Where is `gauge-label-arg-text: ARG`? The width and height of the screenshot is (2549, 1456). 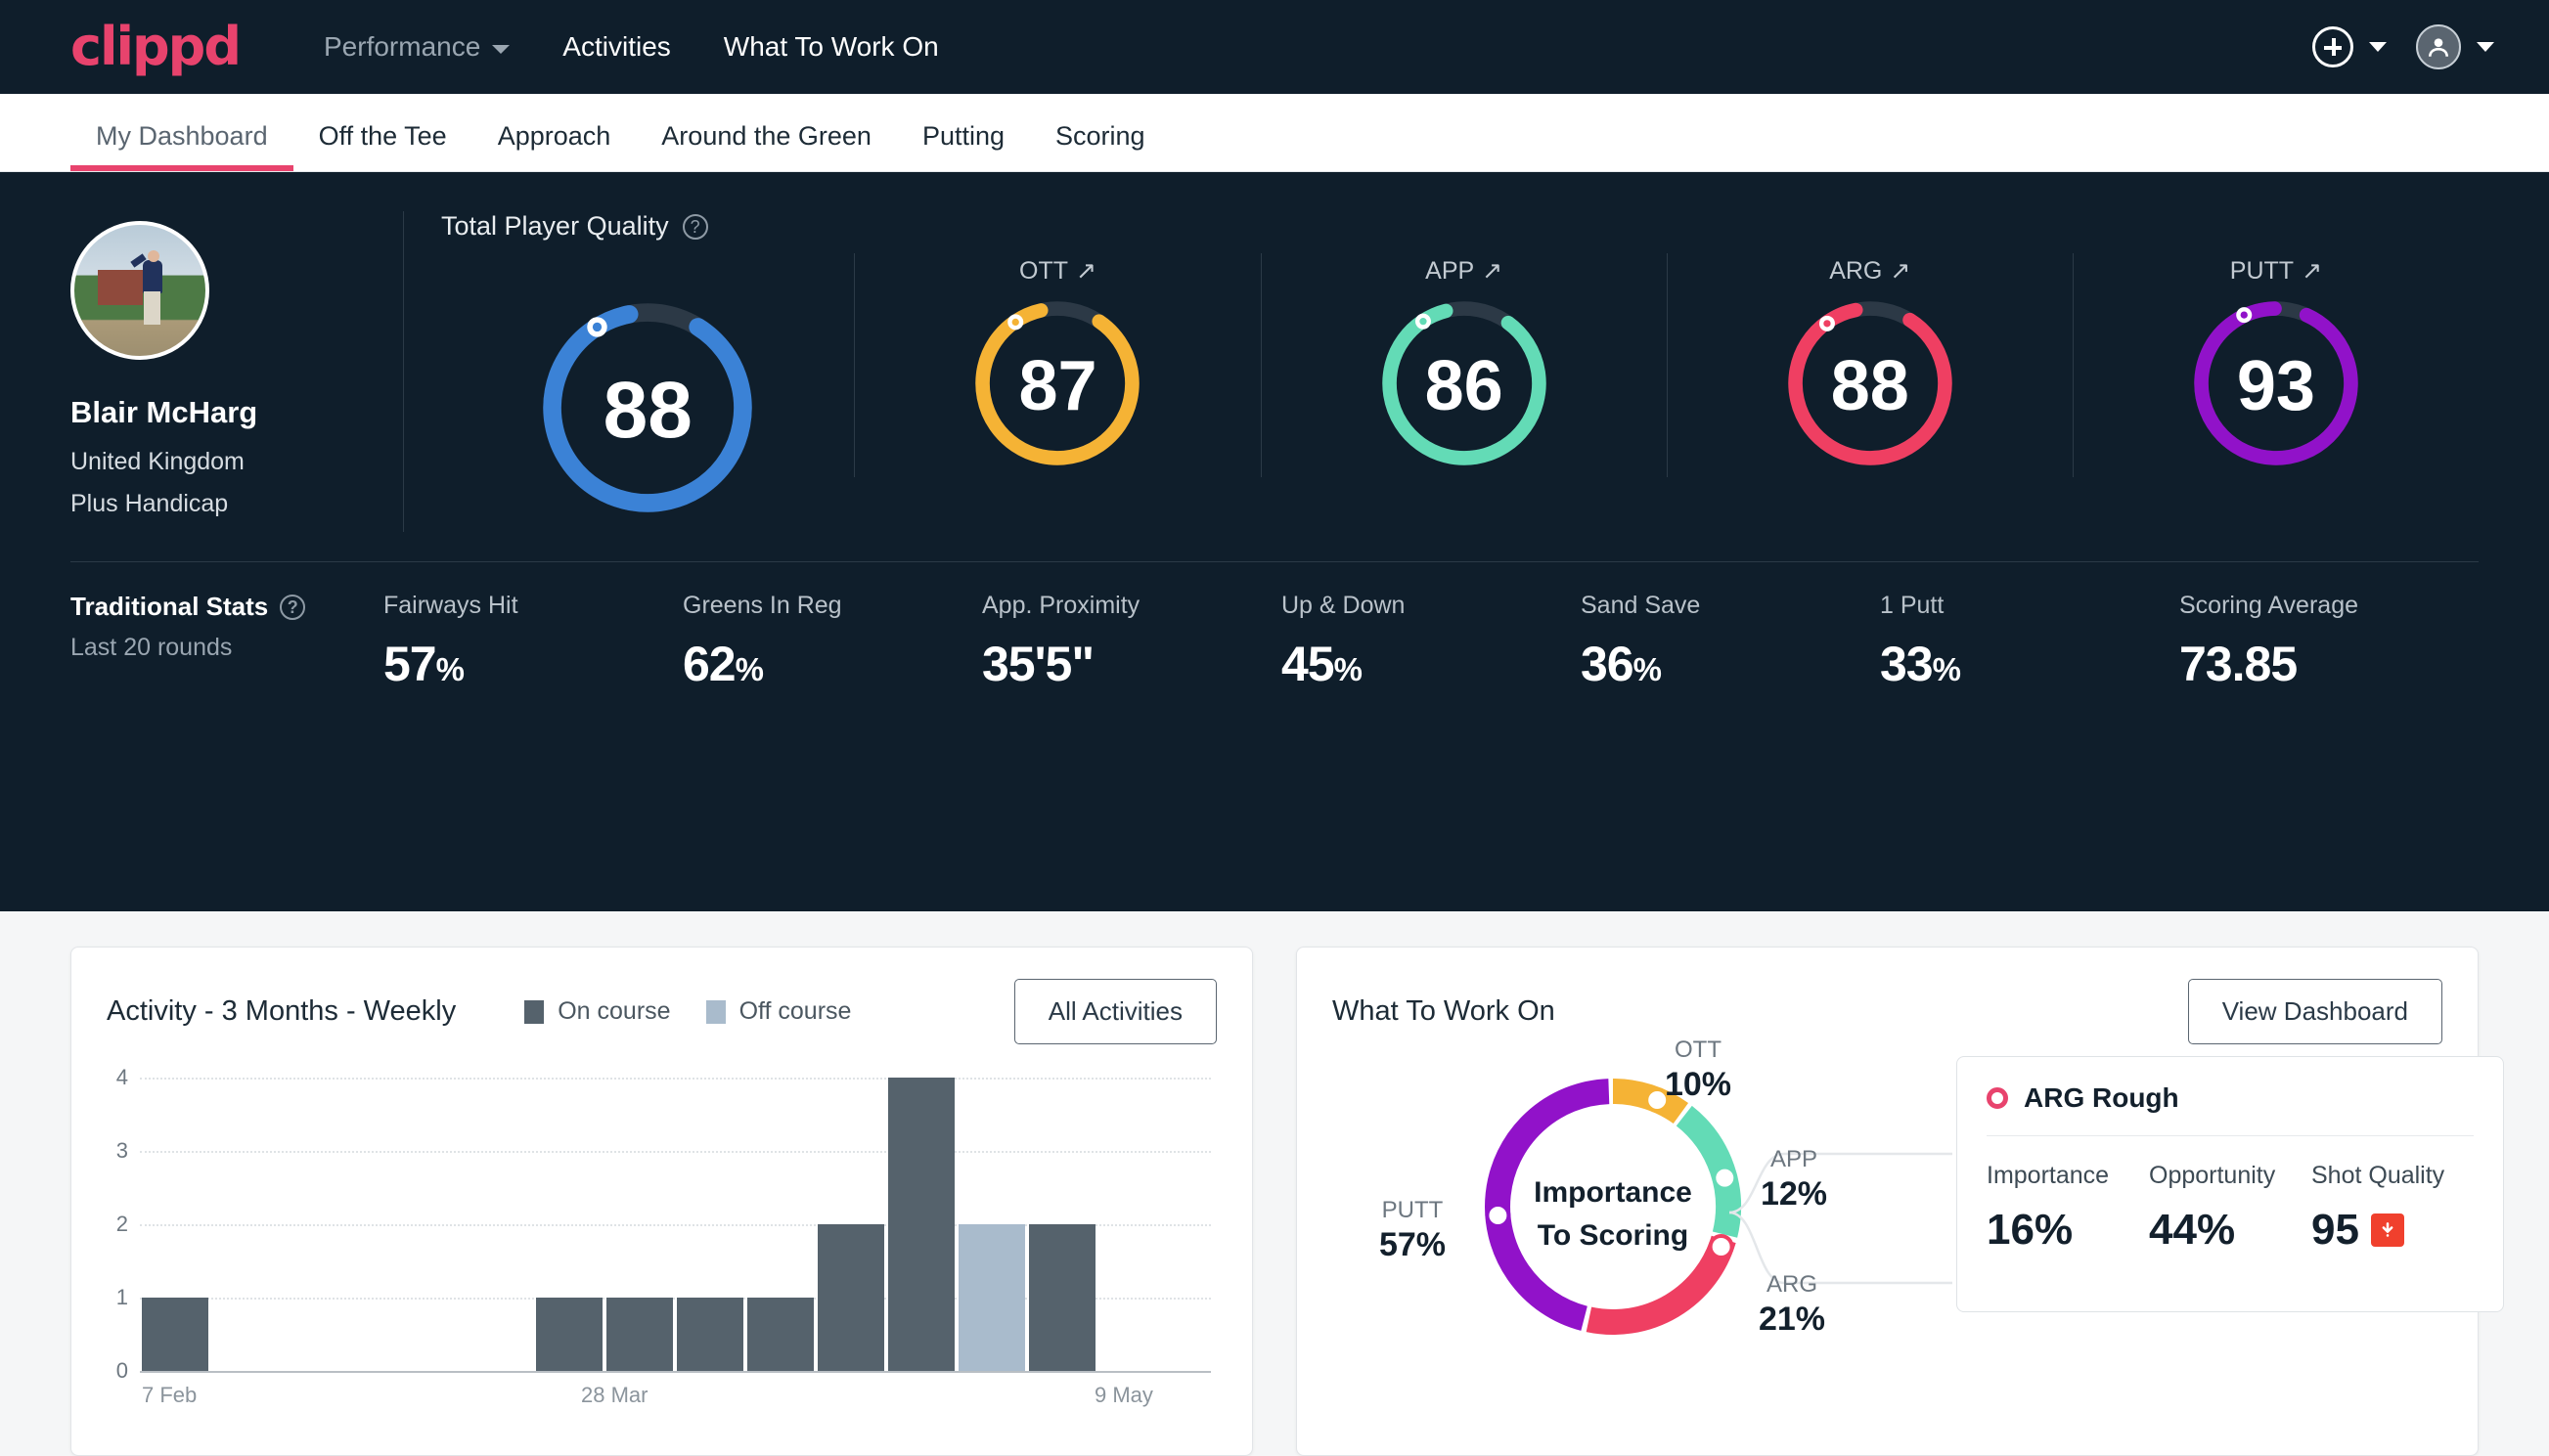
gauge-label-arg-text: ARG is located at coordinates (1856, 270).